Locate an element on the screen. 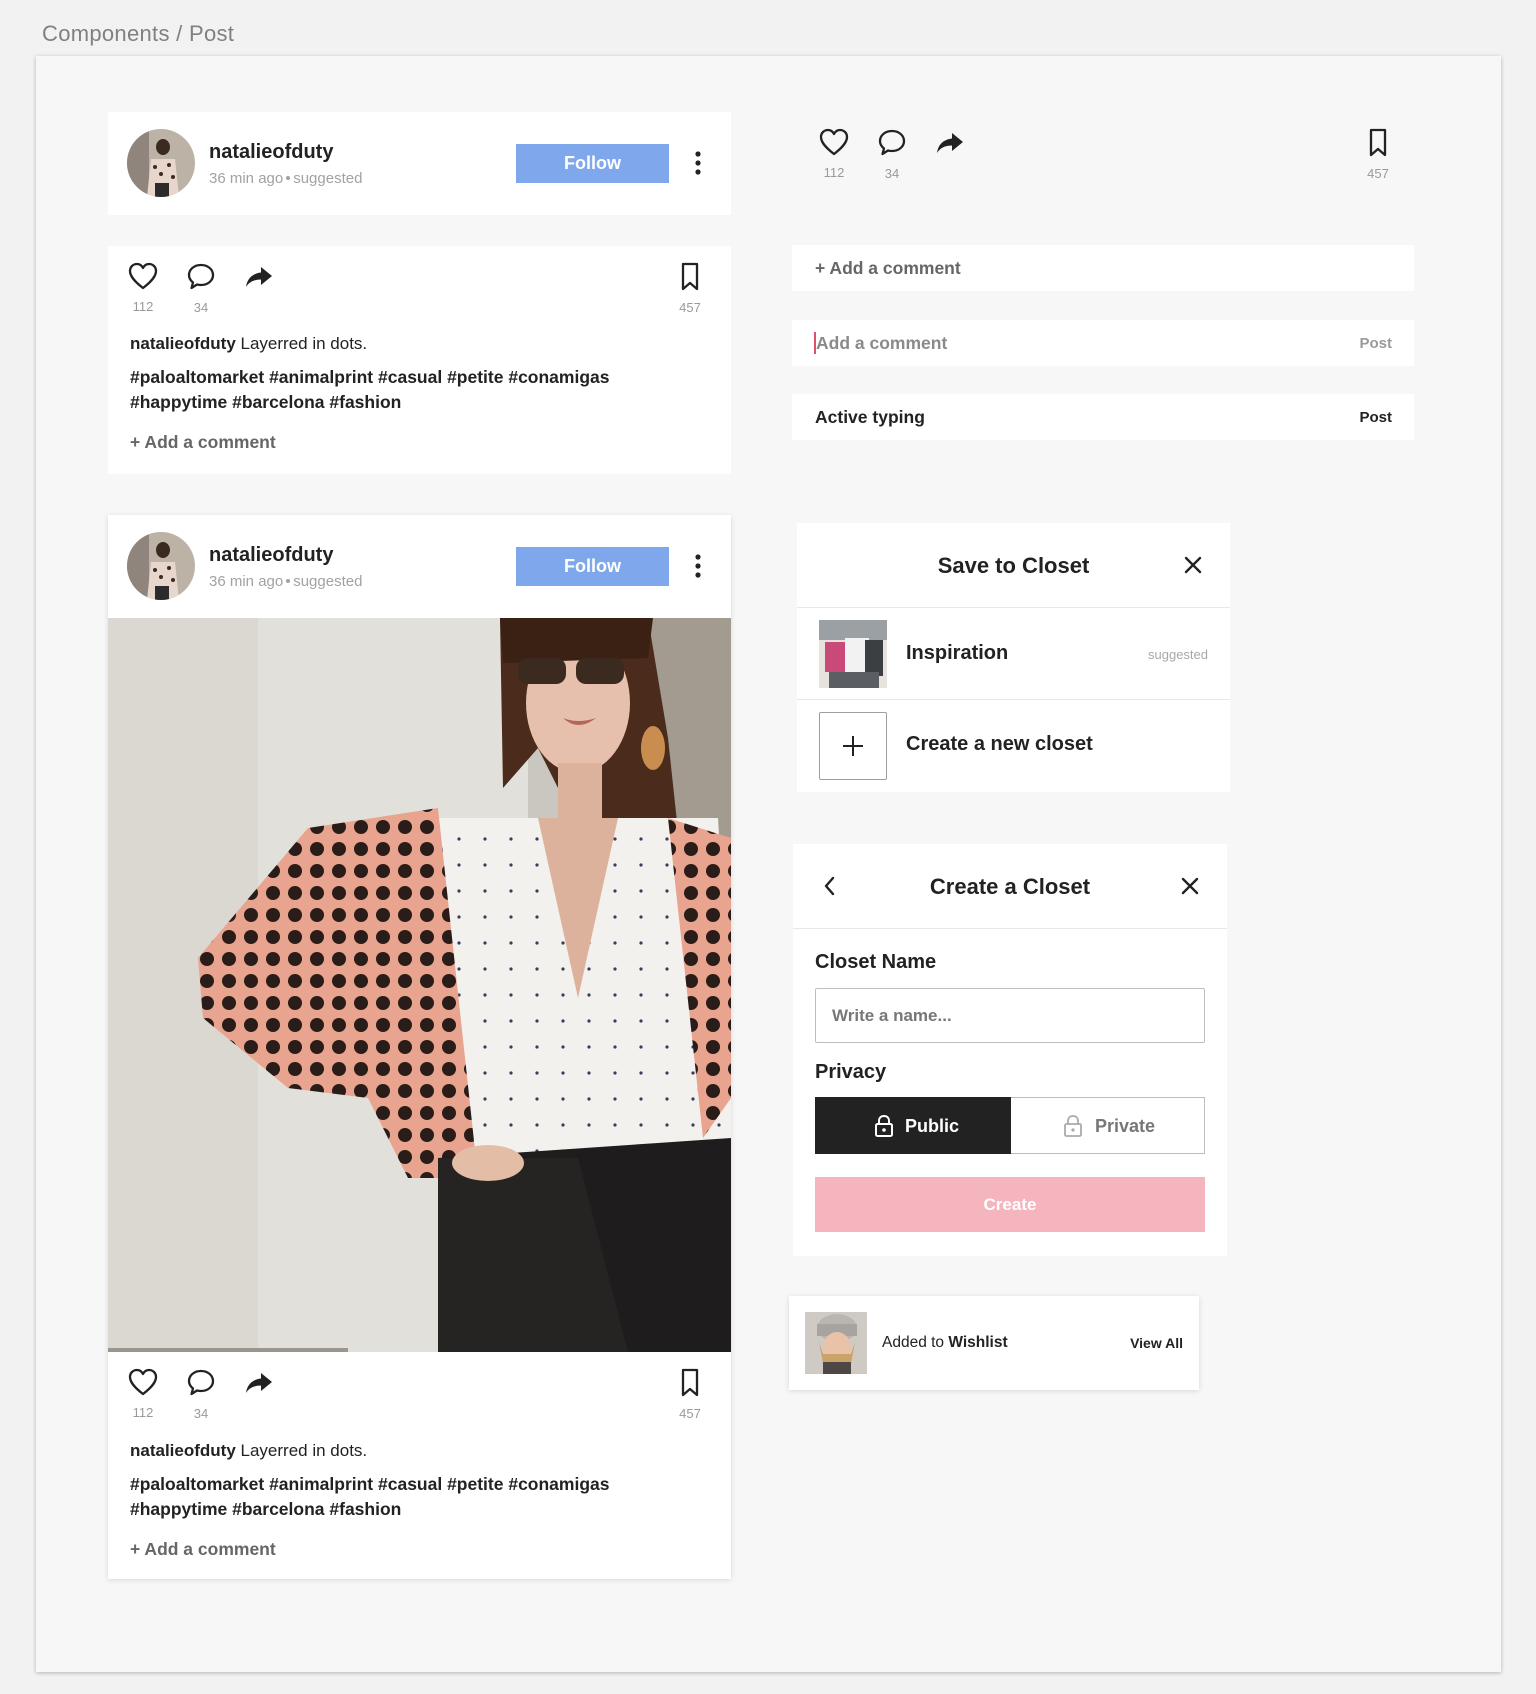  actions-panel: 112 34 457 is located at coordinates (1121, 152).